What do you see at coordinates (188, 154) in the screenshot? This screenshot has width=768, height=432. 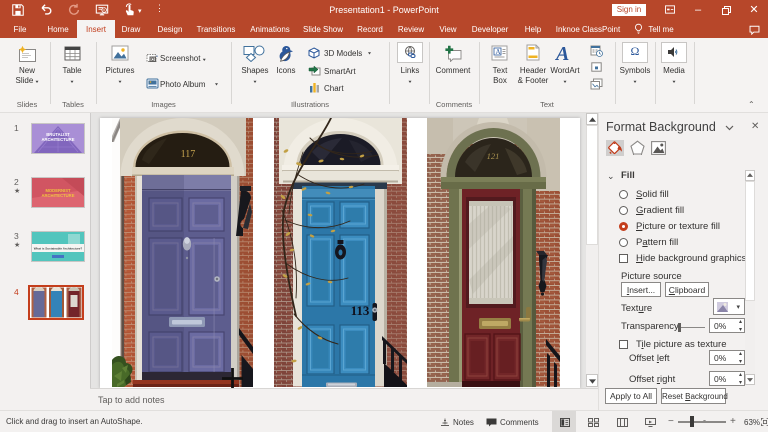 I see `svg-text: 117` at bounding box center [188, 154].